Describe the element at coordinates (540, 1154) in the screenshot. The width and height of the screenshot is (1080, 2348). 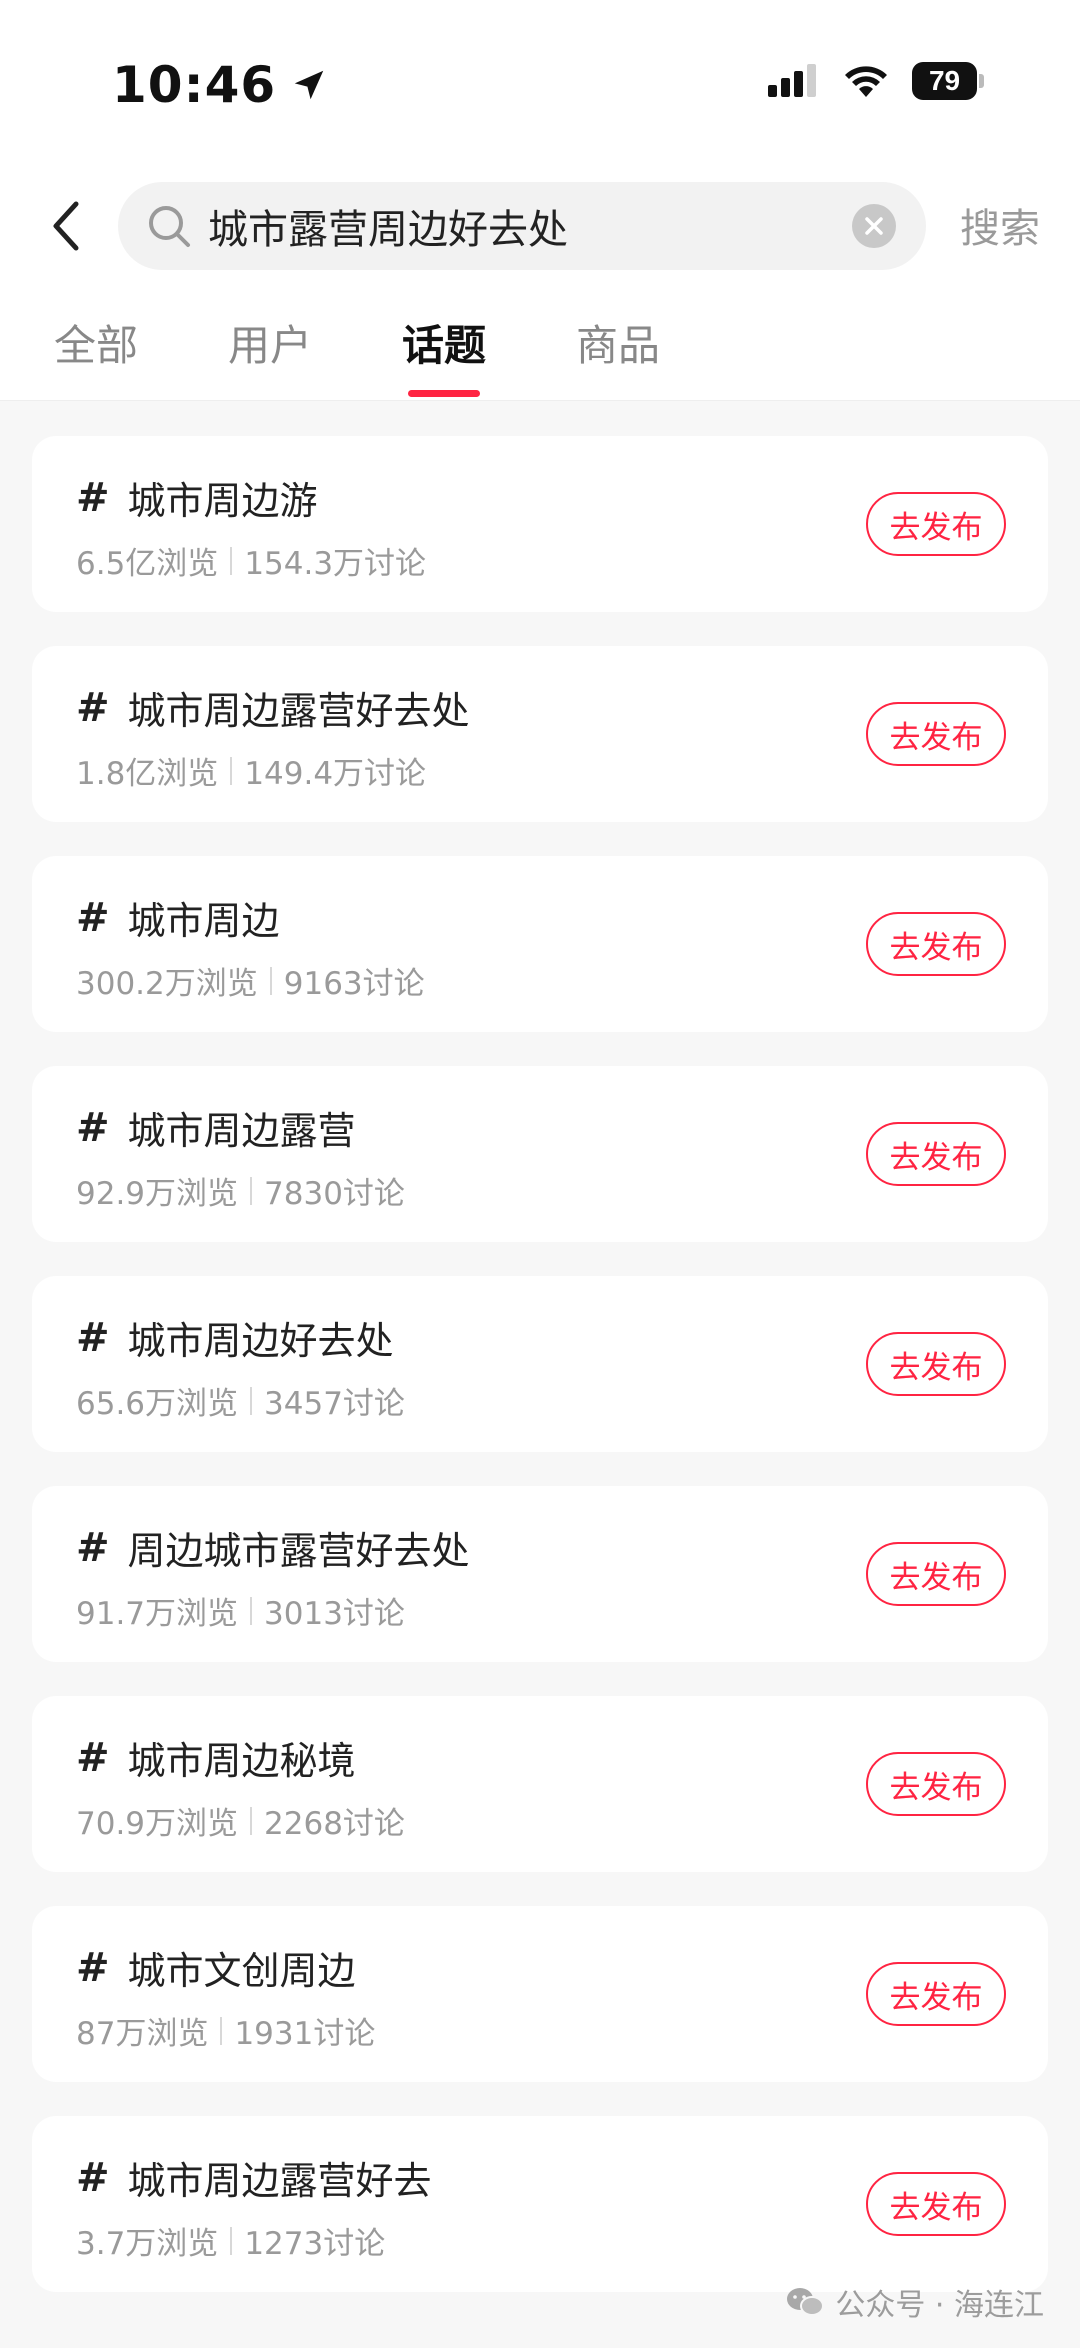
I see `topic-card: # 城市周边露营 92.9万浏览 7830讨论 去发布` at that location.